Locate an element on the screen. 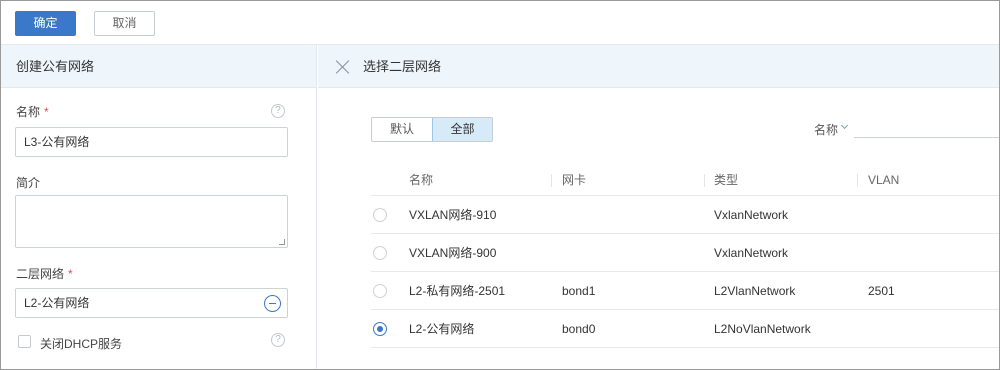 Image resolution: width=1000 pixels, height=370 pixels. cancel-button: 取消 is located at coordinates (124, 23).